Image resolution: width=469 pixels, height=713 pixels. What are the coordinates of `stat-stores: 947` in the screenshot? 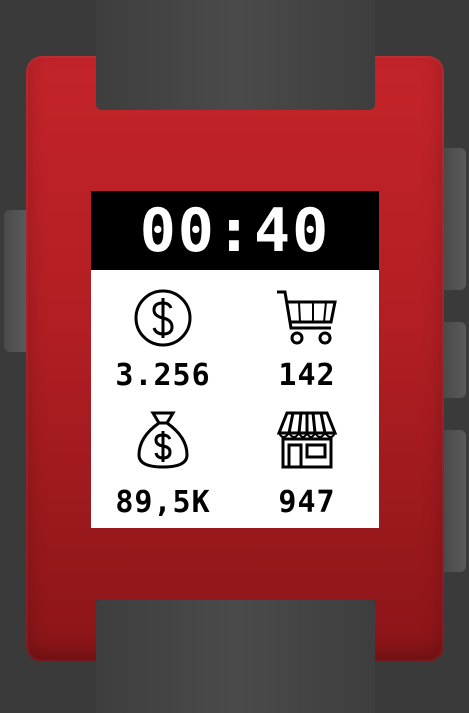 It's located at (307, 463).